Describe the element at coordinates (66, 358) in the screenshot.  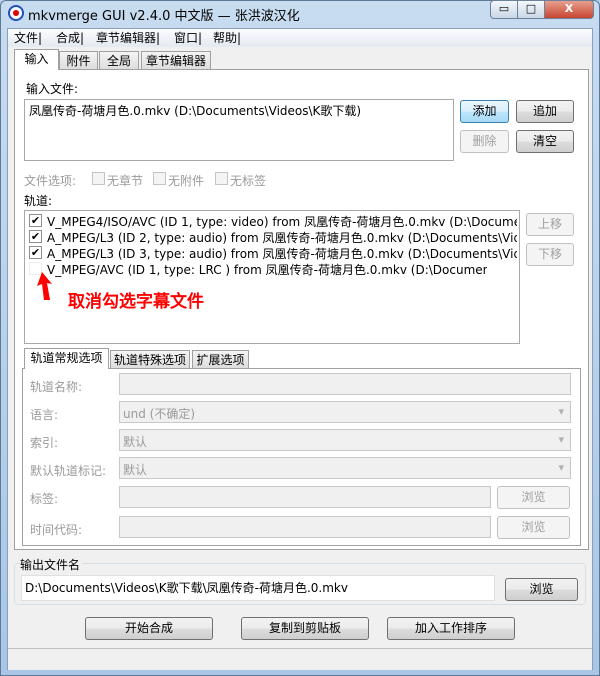
I see `subtab-general: 轨道常规选项` at that location.